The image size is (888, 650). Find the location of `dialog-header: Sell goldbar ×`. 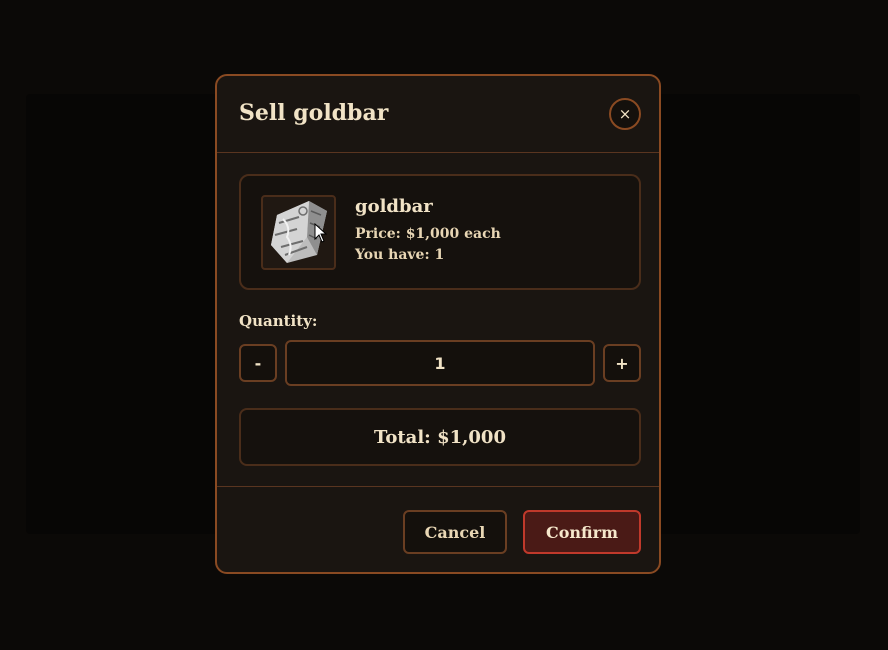

dialog-header: Sell goldbar × is located at coordinates (438, 114).